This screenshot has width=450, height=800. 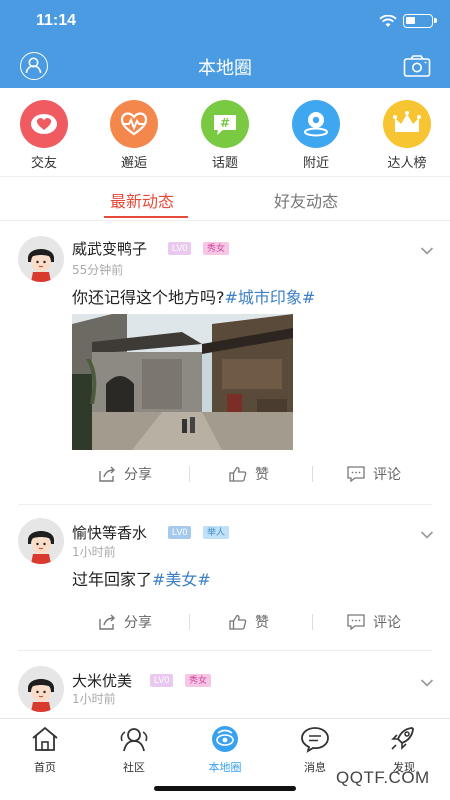 What do you see at coordinates (148, 297) in the screenshot?
I see `post-body: 你还记得这个地方吗?` at bounding box center [148, 297].